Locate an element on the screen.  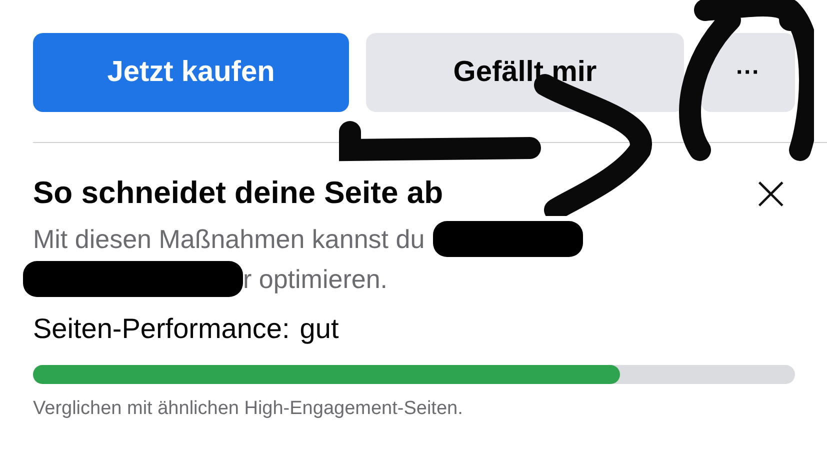
description-text: Mit diesen Maßnahmen kannst du is located at coordinates (229, 239).